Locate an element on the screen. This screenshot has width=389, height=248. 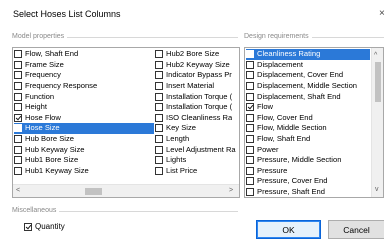
design-requirement-item: Flow, Cover End is located at coordinates (308, 118).